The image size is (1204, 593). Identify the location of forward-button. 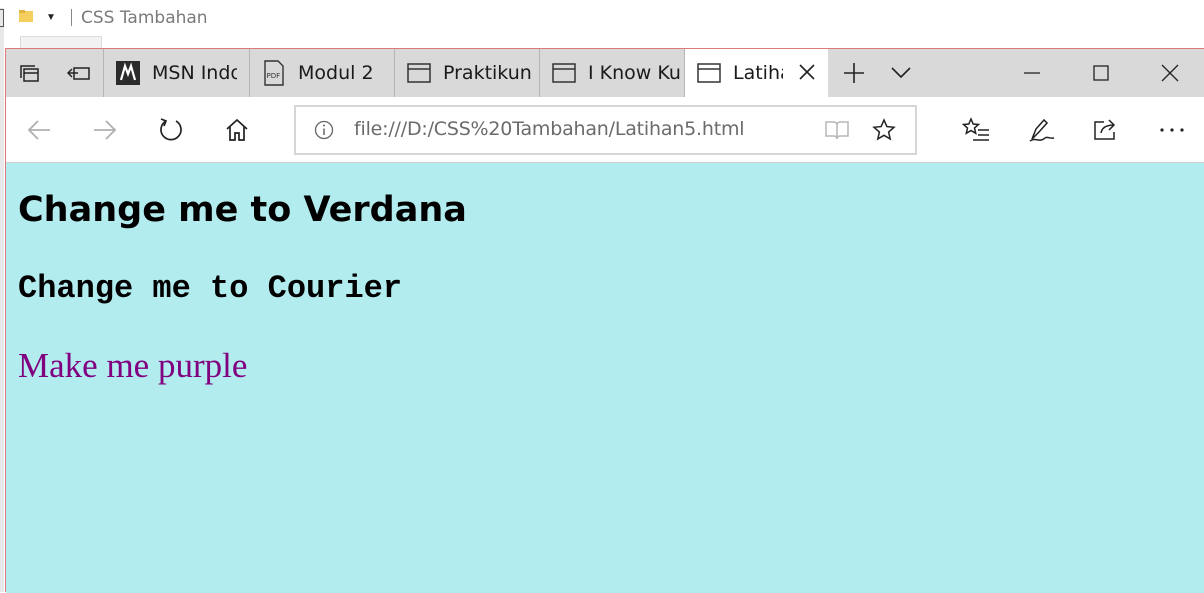
(105, 130).